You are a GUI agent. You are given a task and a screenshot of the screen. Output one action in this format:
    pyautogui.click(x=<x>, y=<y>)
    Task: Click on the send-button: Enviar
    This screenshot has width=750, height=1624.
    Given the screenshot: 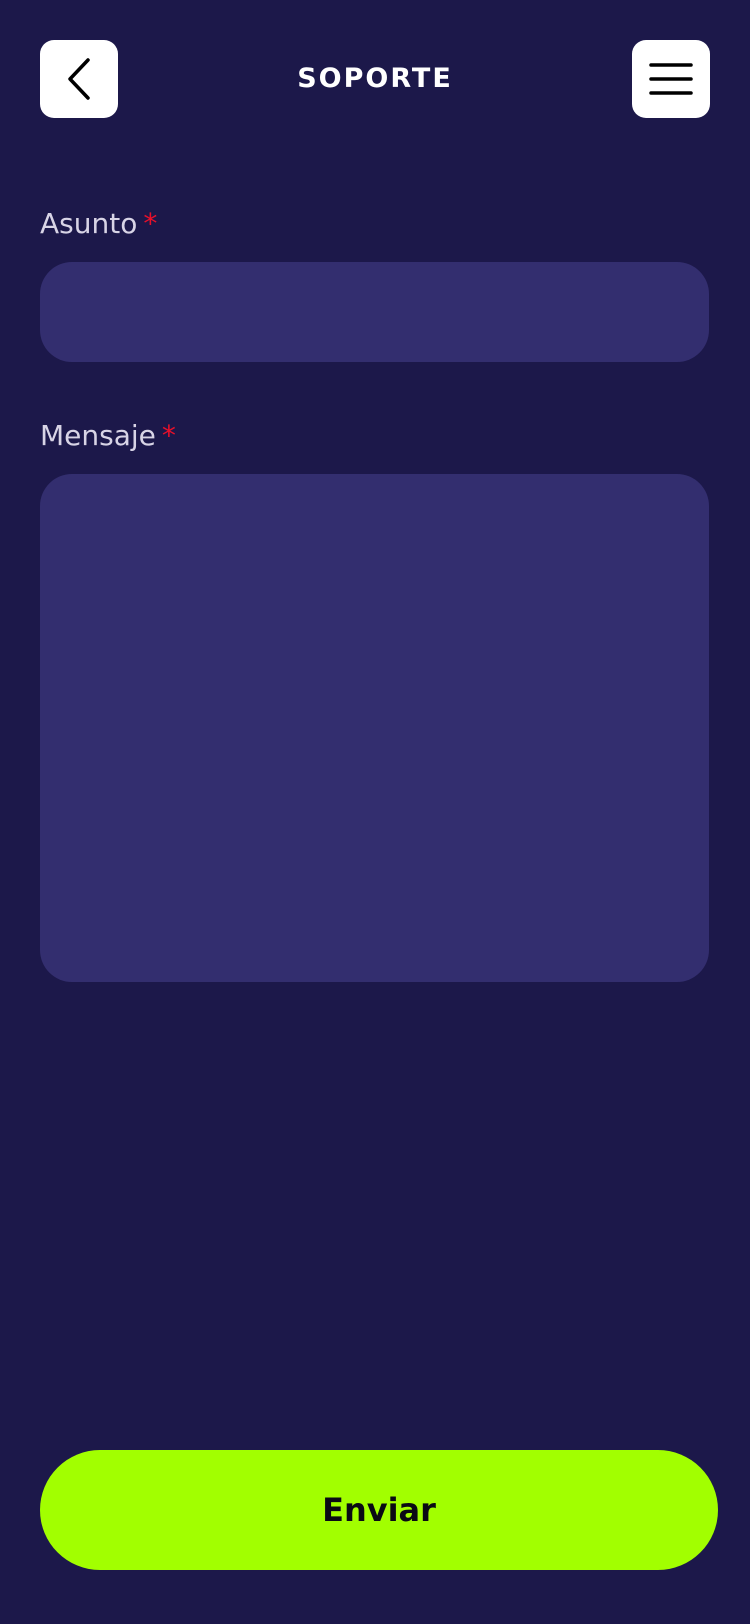 What is the action you would take?
    pyautogui.click(x=379, y=1510)
    